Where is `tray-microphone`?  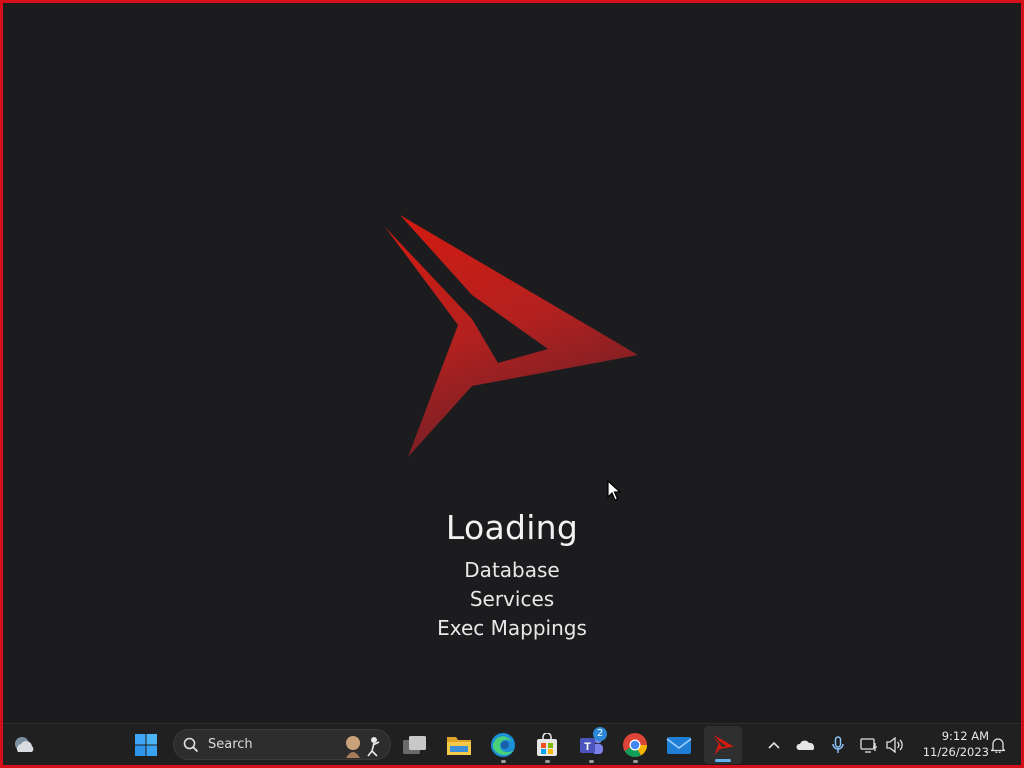 tray-microphone is located at coordinates (838, 745).